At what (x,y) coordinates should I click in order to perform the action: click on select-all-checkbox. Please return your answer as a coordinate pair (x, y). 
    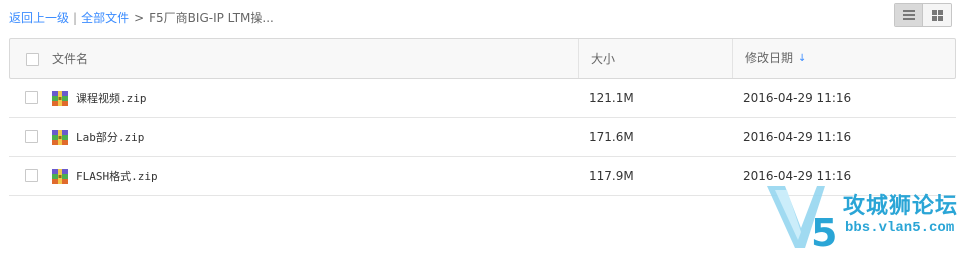
    Looking at the image, I should click on (32, 59).